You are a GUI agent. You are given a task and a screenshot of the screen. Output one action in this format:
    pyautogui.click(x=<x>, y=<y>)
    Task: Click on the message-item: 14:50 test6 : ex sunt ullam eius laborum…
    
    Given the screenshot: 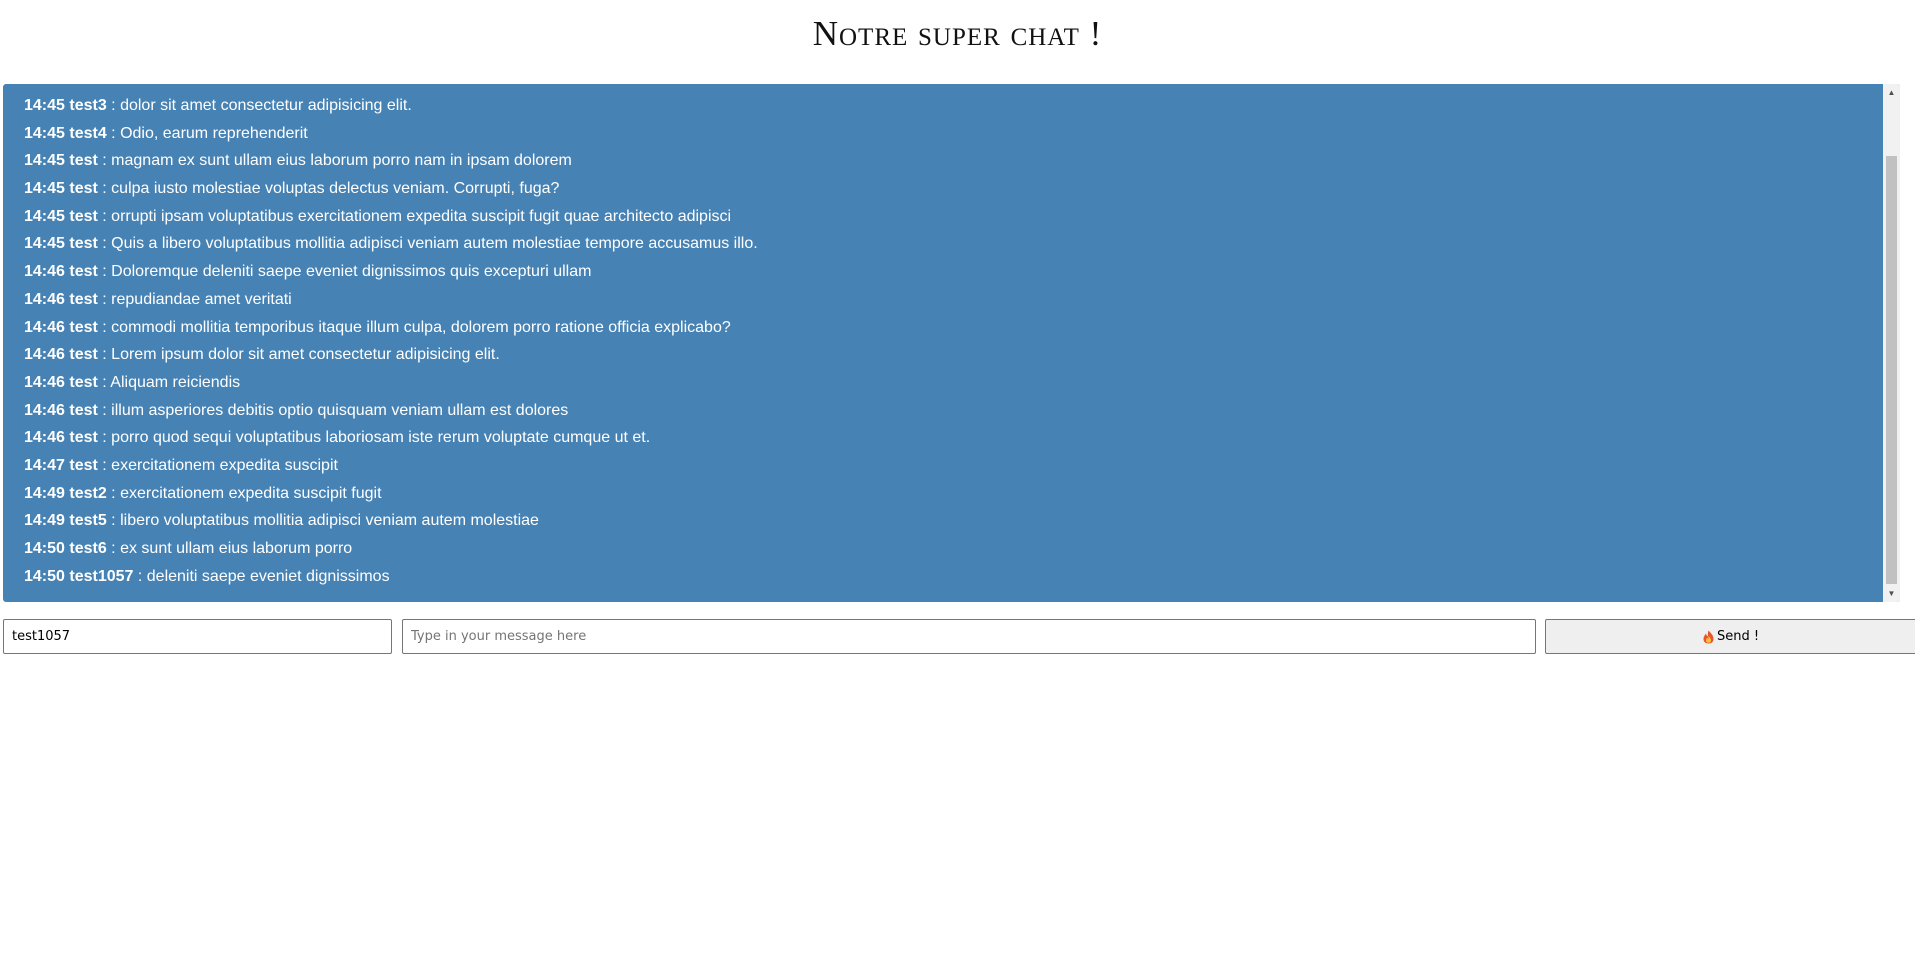 What is the action you would take?
    pyautogui.click(x=188, y=548)
    